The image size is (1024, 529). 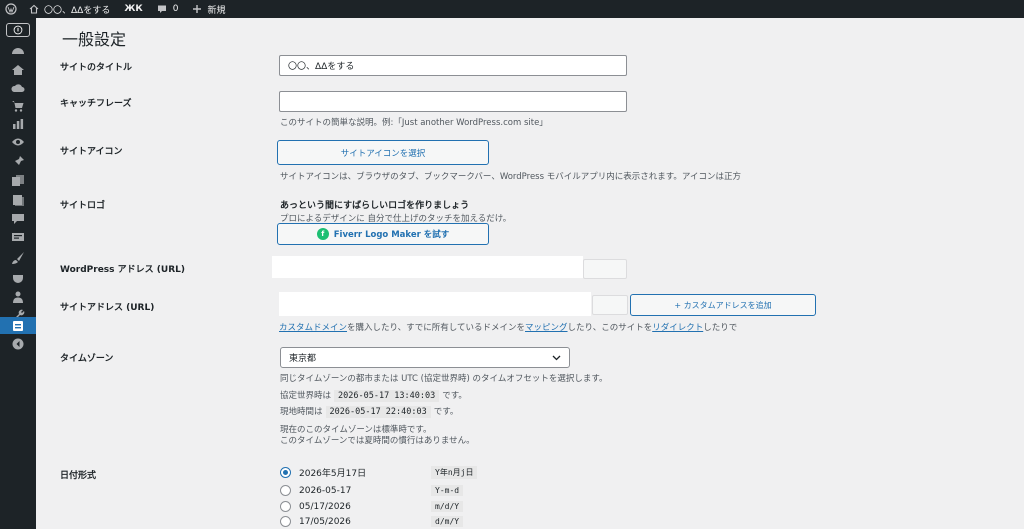 What do you see at coordinates (377, 441) in the screenshot?
I see `timezone-note-dst: このタイムゾーンでは夏時間の慣行はありません。` at bounding box center [377, 441].